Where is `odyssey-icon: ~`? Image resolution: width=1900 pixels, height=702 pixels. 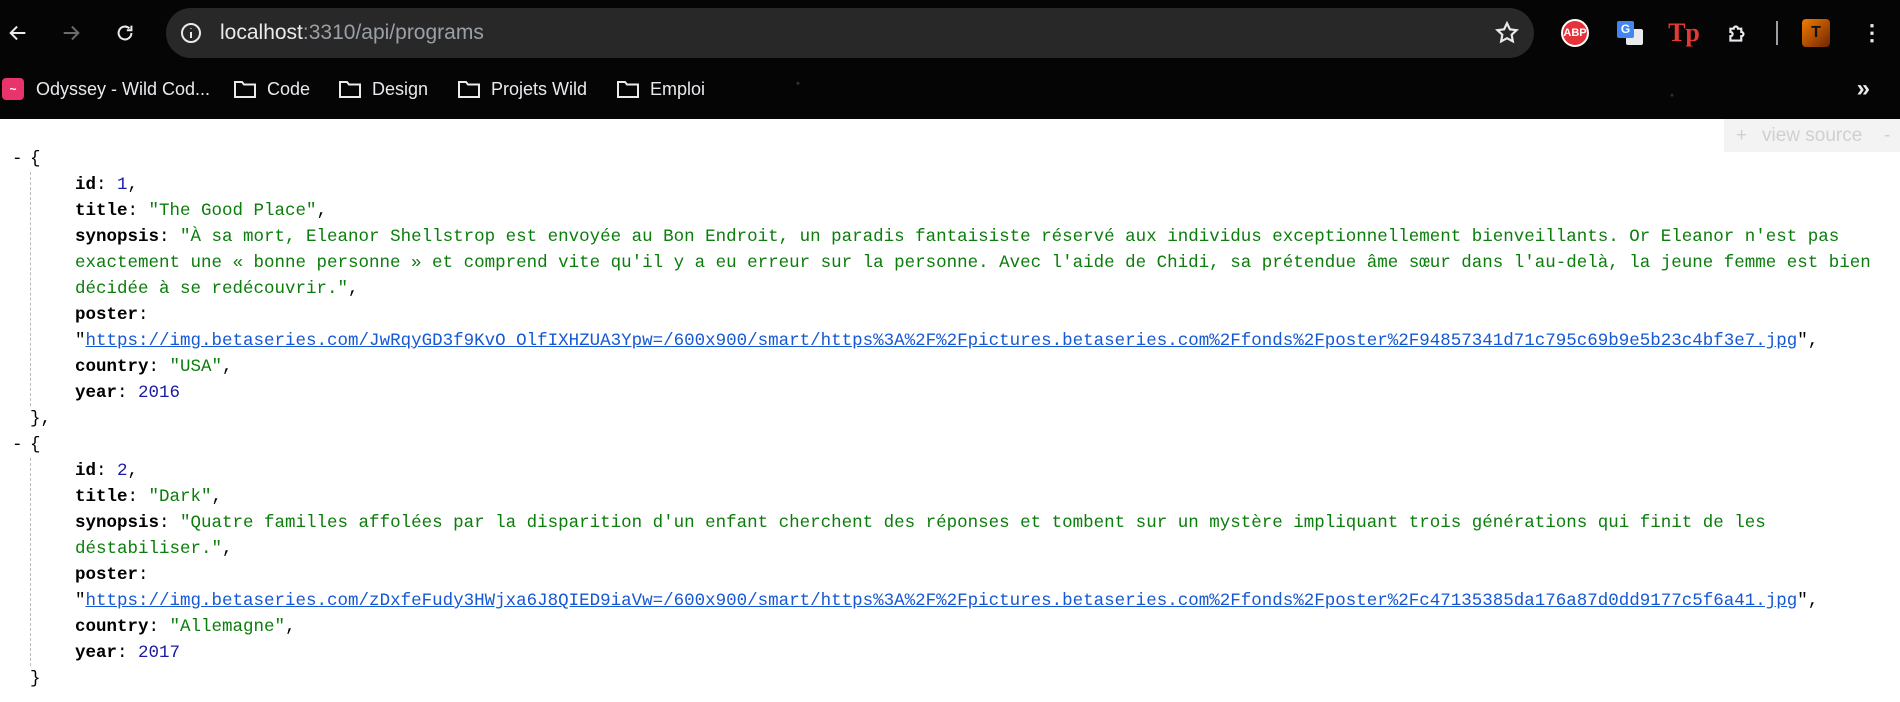 odyssey-icon: ~ is located at coordinates (13, 89).